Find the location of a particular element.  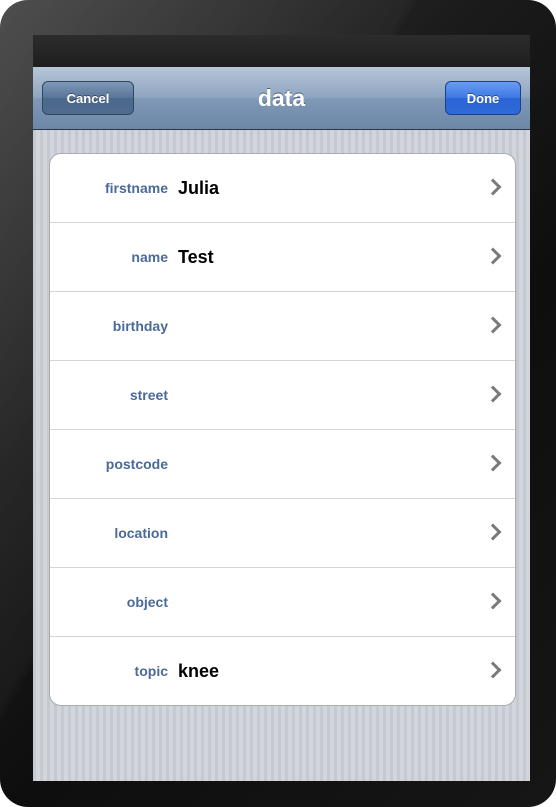

row-label: firstname is located at coordinates (136, 188).